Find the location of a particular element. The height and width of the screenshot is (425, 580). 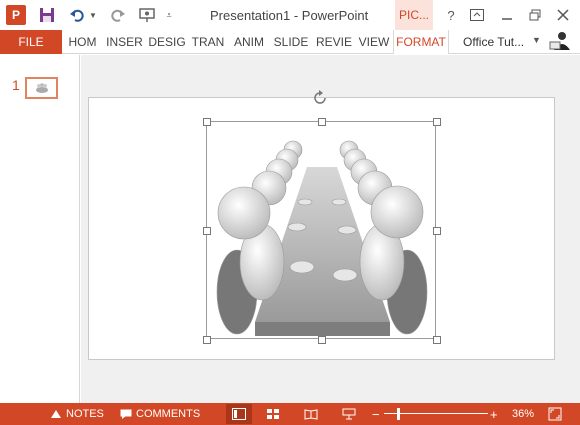

resize-handle-bottom-right is located at coordinates (437, 340).